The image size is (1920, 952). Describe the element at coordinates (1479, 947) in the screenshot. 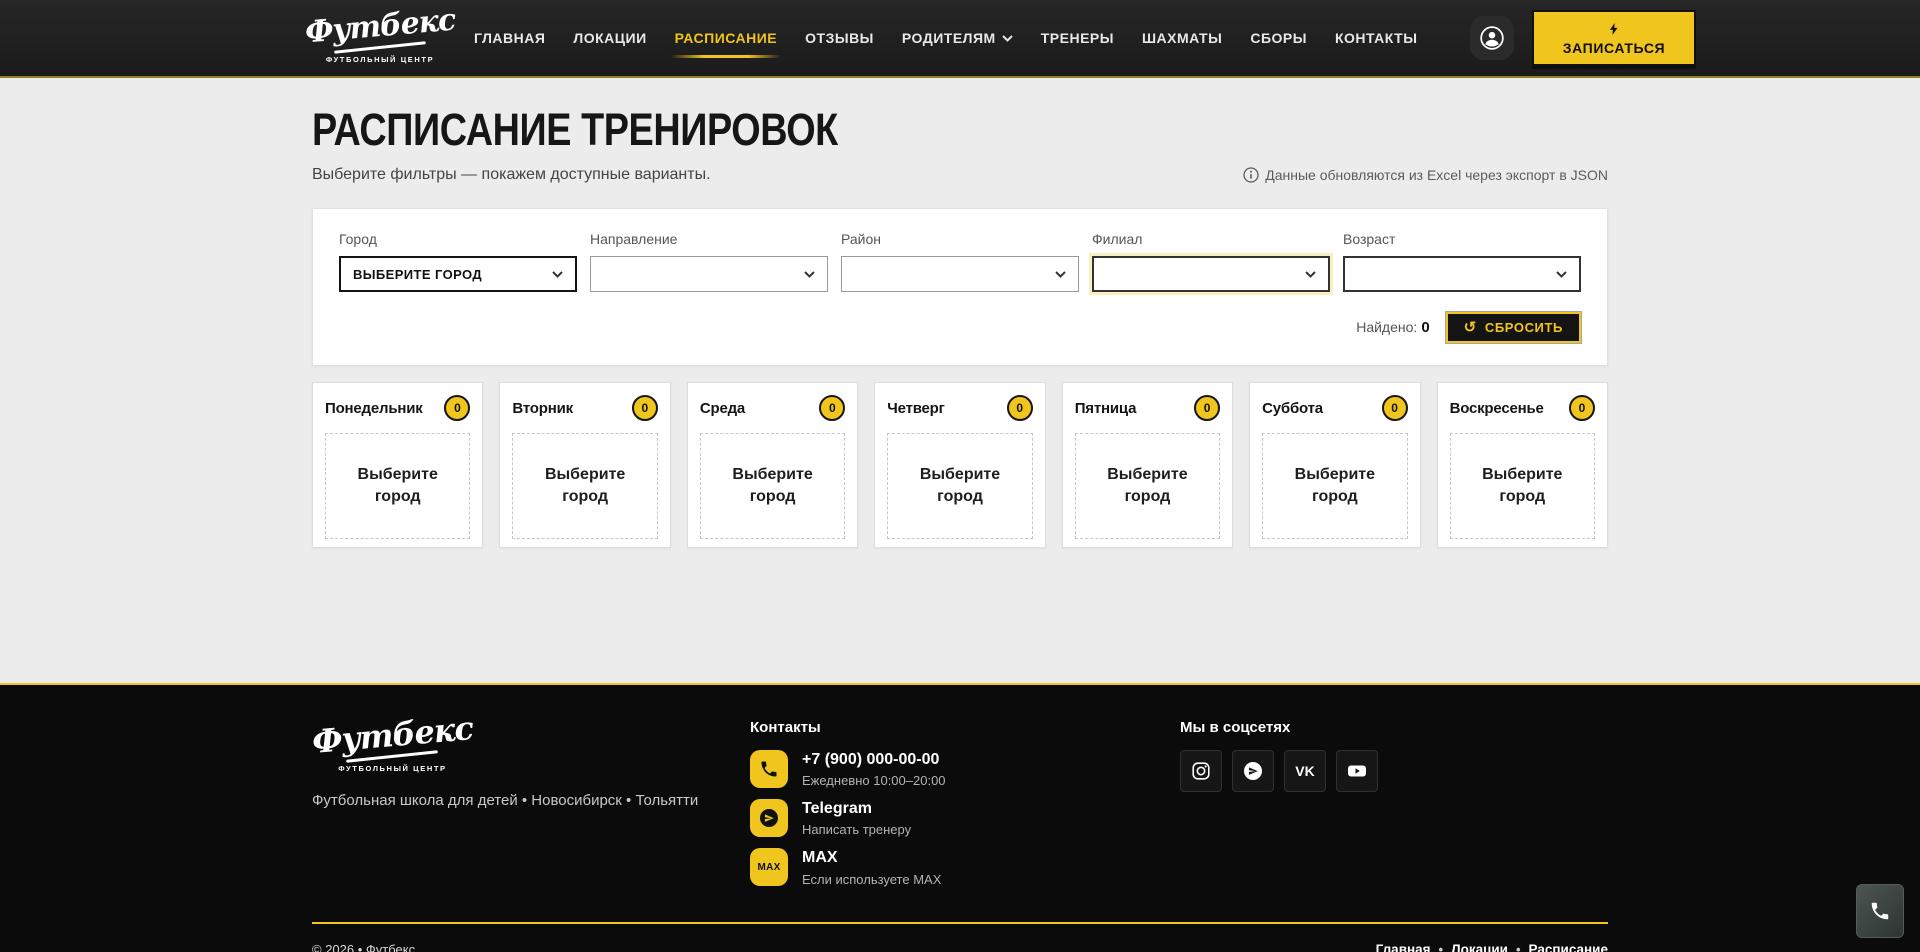

I see `footer-link-lokacii: Локации` at that location.